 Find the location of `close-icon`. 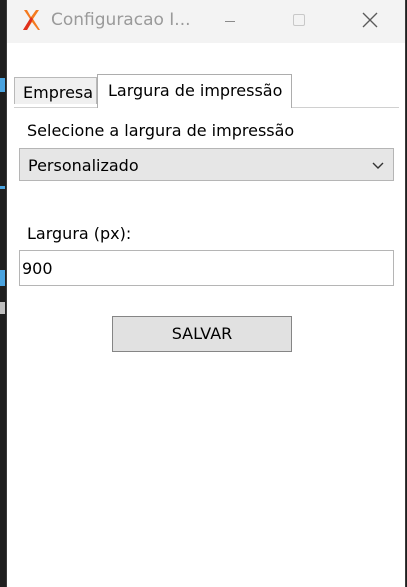

close-icon is located at coordinates (370, 20).